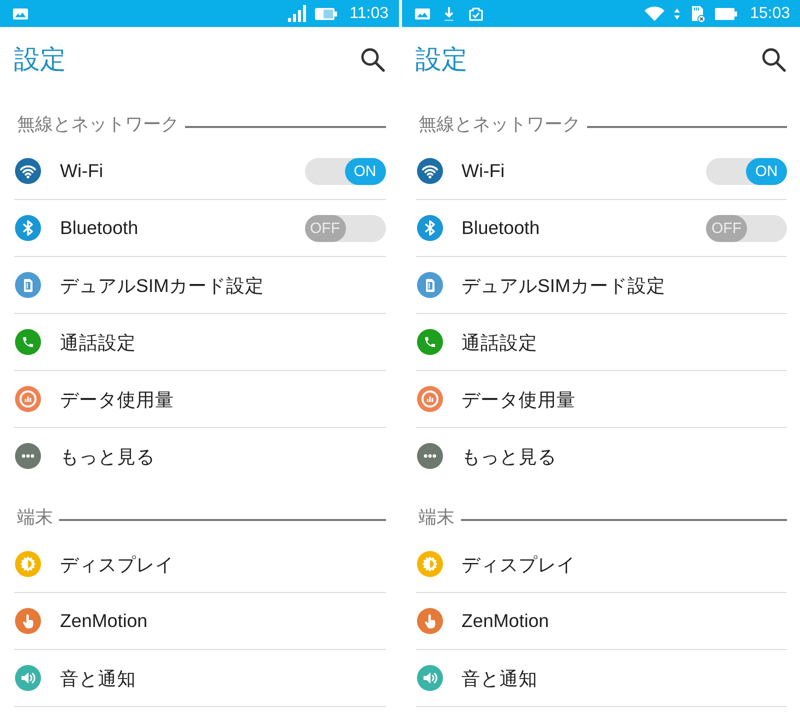 The image size is (800, 715). I want to click on status-time: 15:03, so click(770, 13).